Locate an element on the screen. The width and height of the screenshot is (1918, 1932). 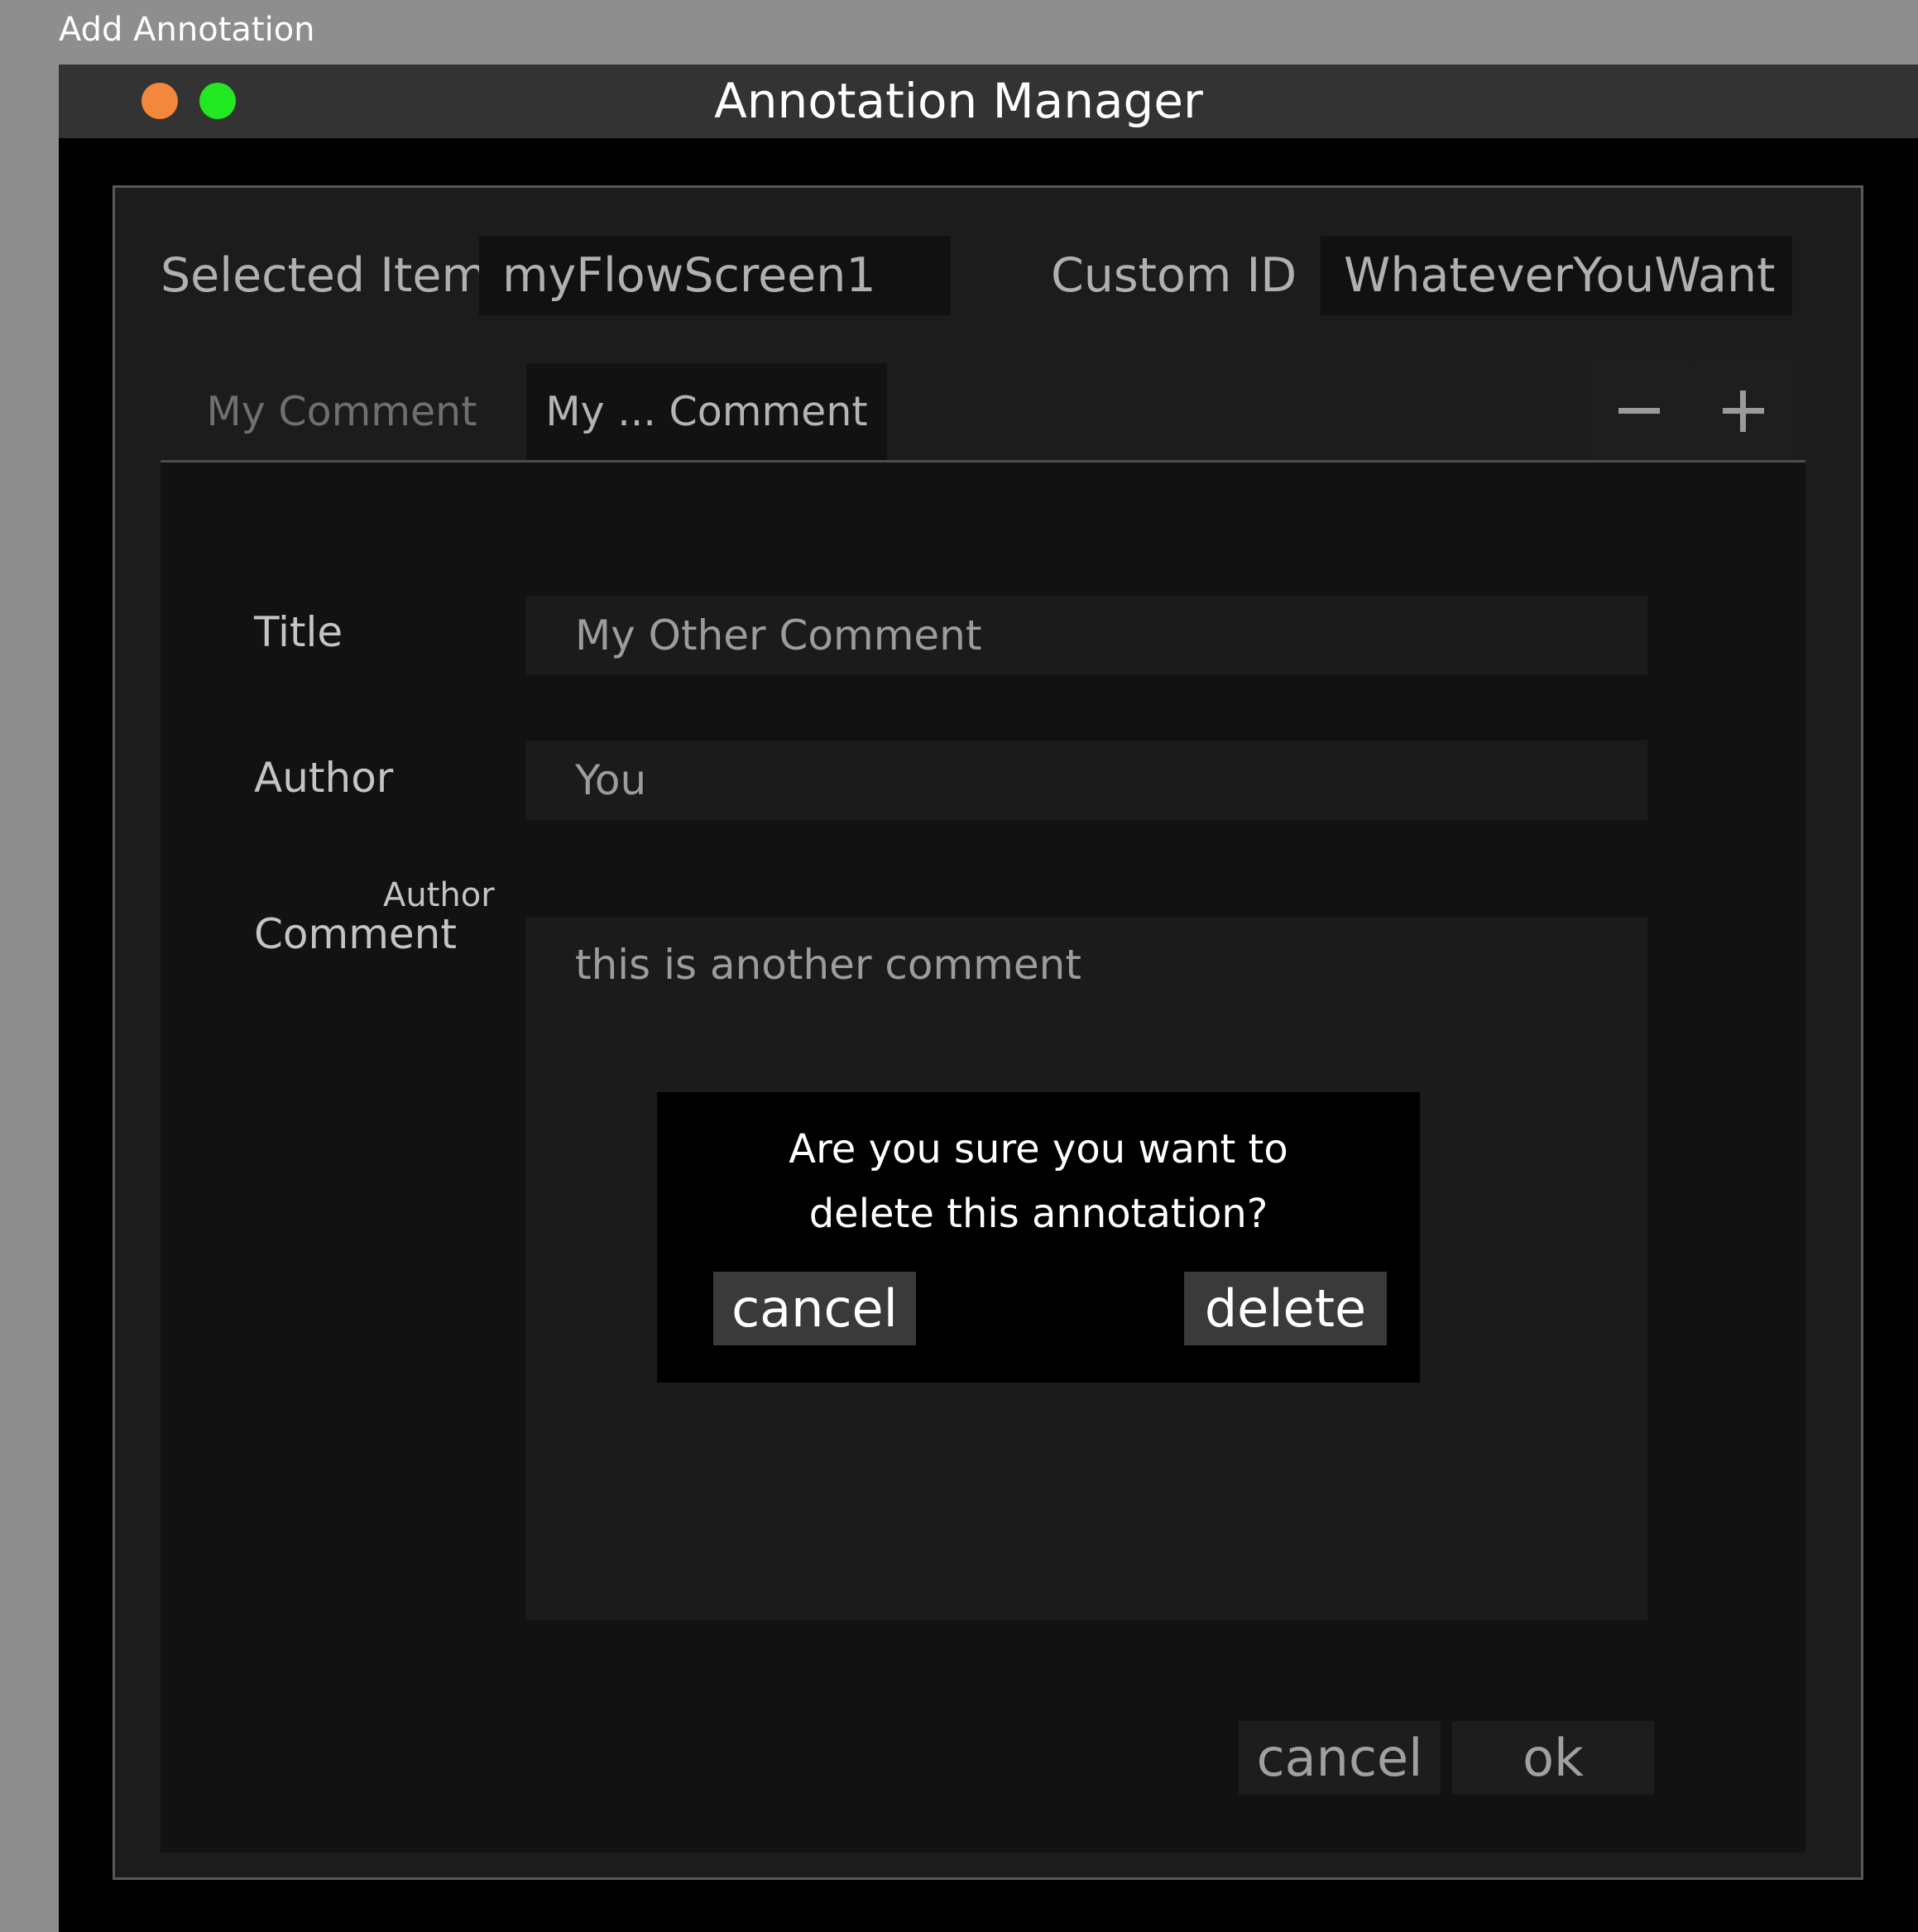
cancel-button: cancel is located at coordinates (1340, 1758).